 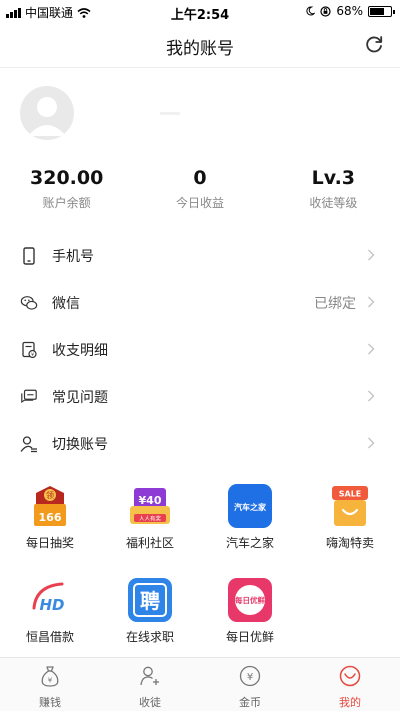 I want to click on tab-earn: ¥ 赚钱, so click(x=50, y=684).